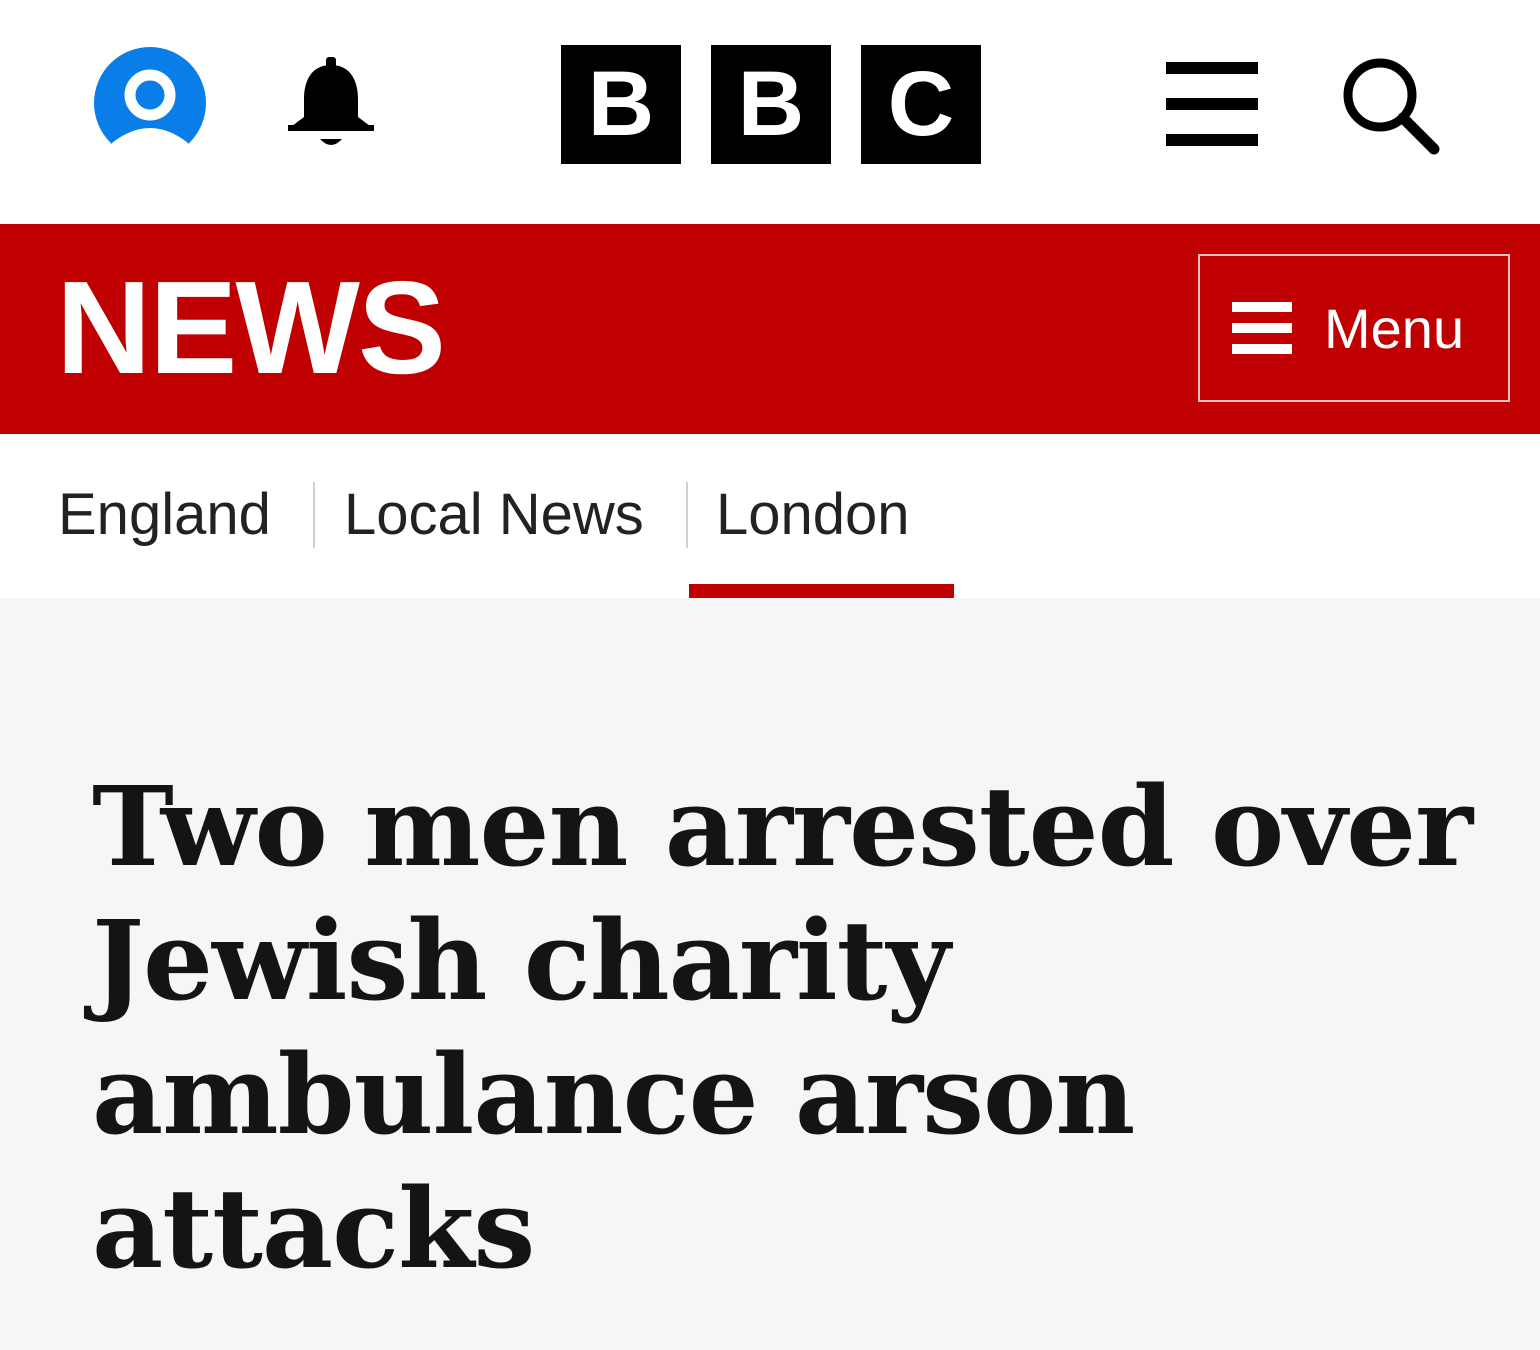 The height and width of the screenshot is (1350, 1540). Describe the element at coordinates (251, 328) in the screenshot. I see `news-logo: NEWS` at that location.